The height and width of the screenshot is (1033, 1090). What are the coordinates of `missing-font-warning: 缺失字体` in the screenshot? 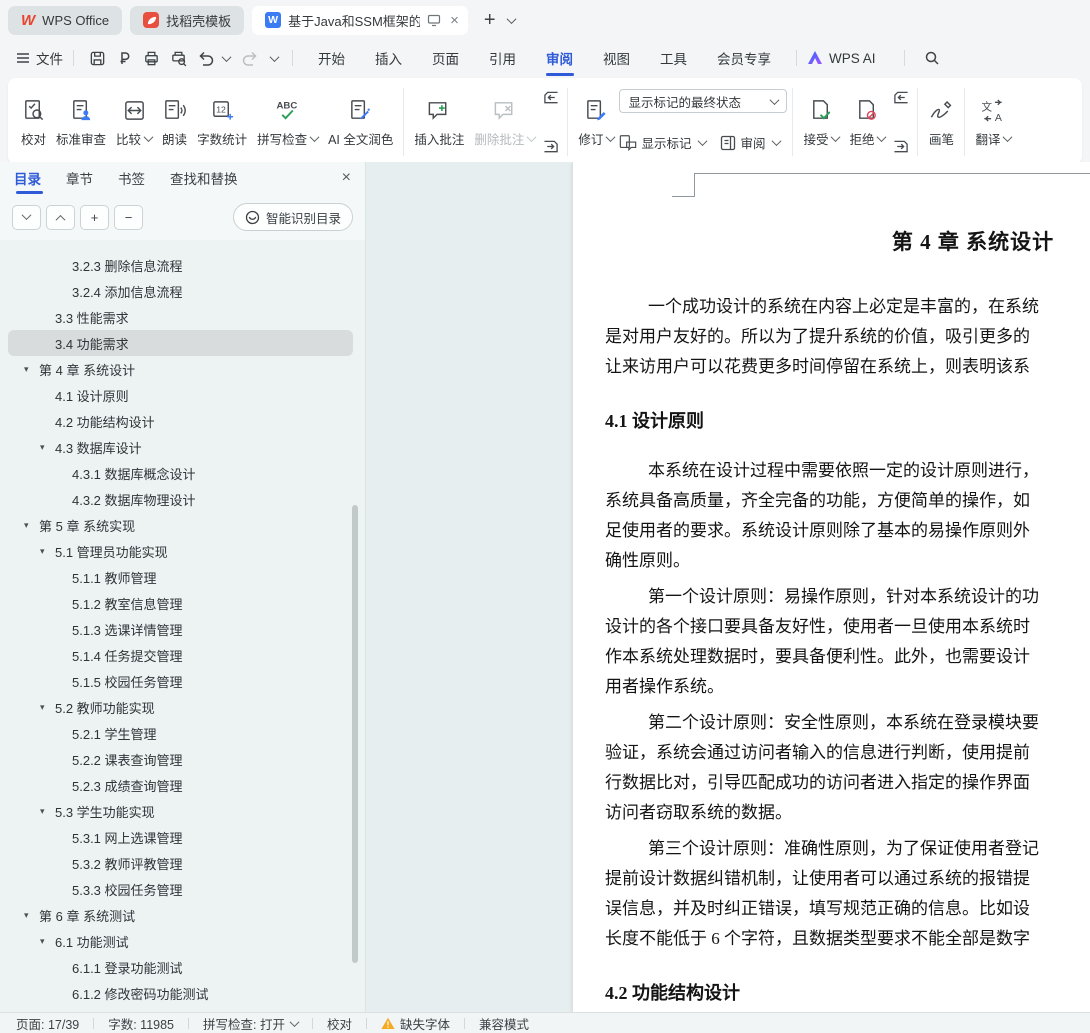 It's located at (415, 1023).